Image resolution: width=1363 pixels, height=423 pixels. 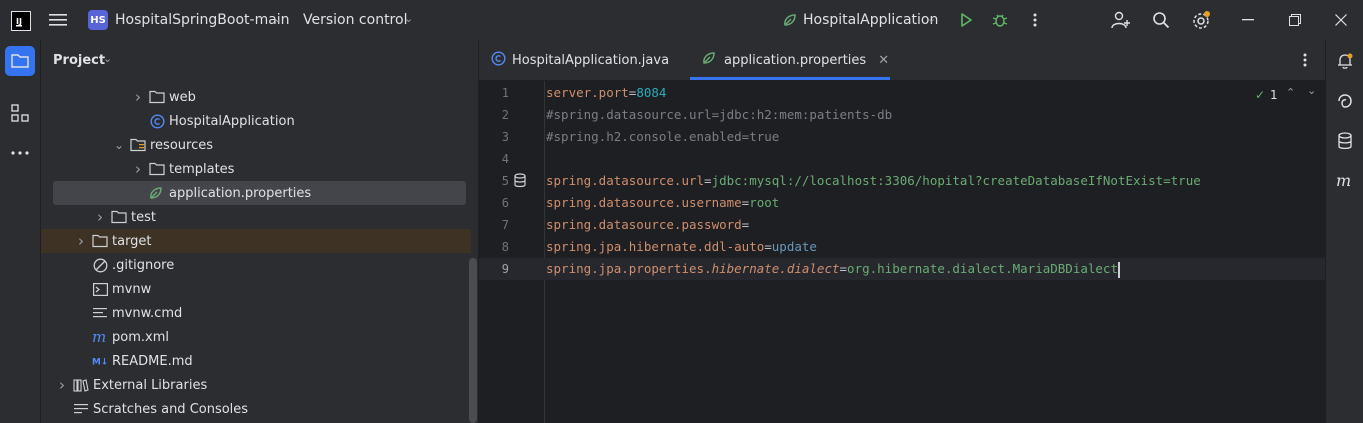 I want to click on tree-item-label: mvnw, so click(x=132, y=289).